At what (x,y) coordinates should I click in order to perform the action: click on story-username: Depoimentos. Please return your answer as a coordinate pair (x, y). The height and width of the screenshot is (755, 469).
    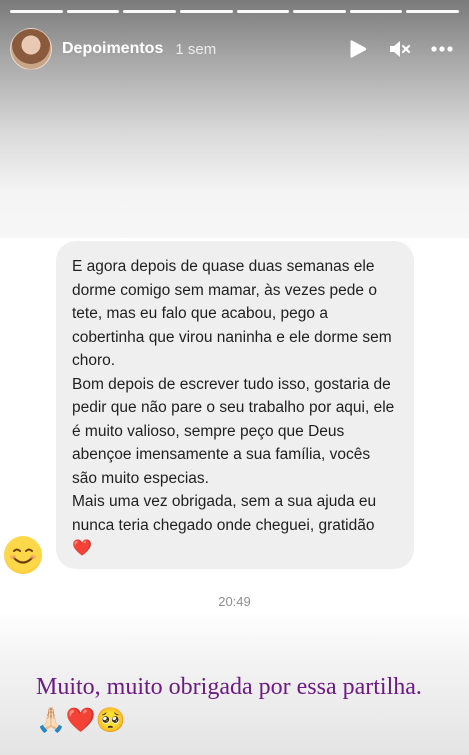
    Looking at the image, I should click on (112, 49).